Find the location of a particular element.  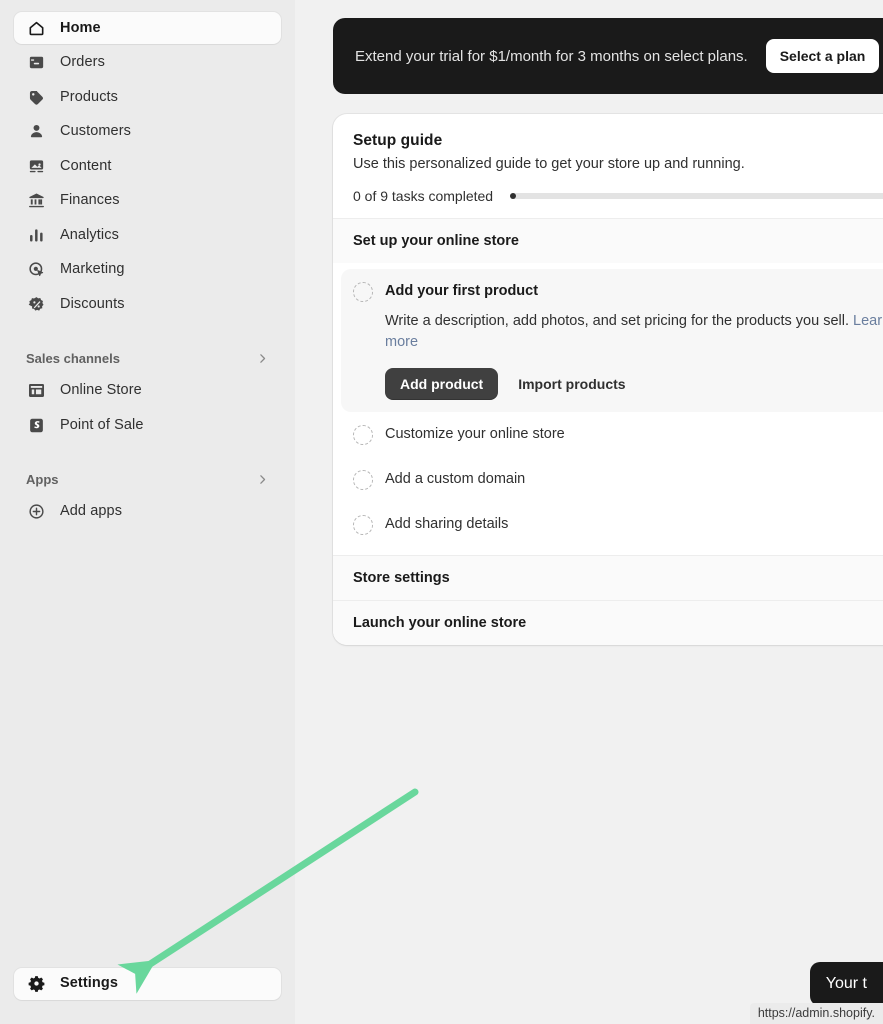

home-icon is located at coordinates (36, 28).